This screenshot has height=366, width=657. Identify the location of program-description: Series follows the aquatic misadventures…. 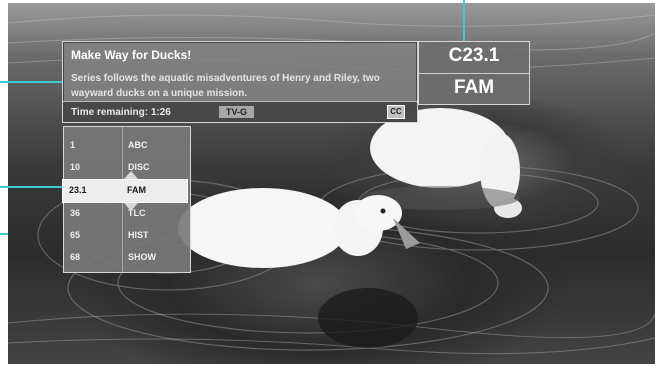
(225, 86).